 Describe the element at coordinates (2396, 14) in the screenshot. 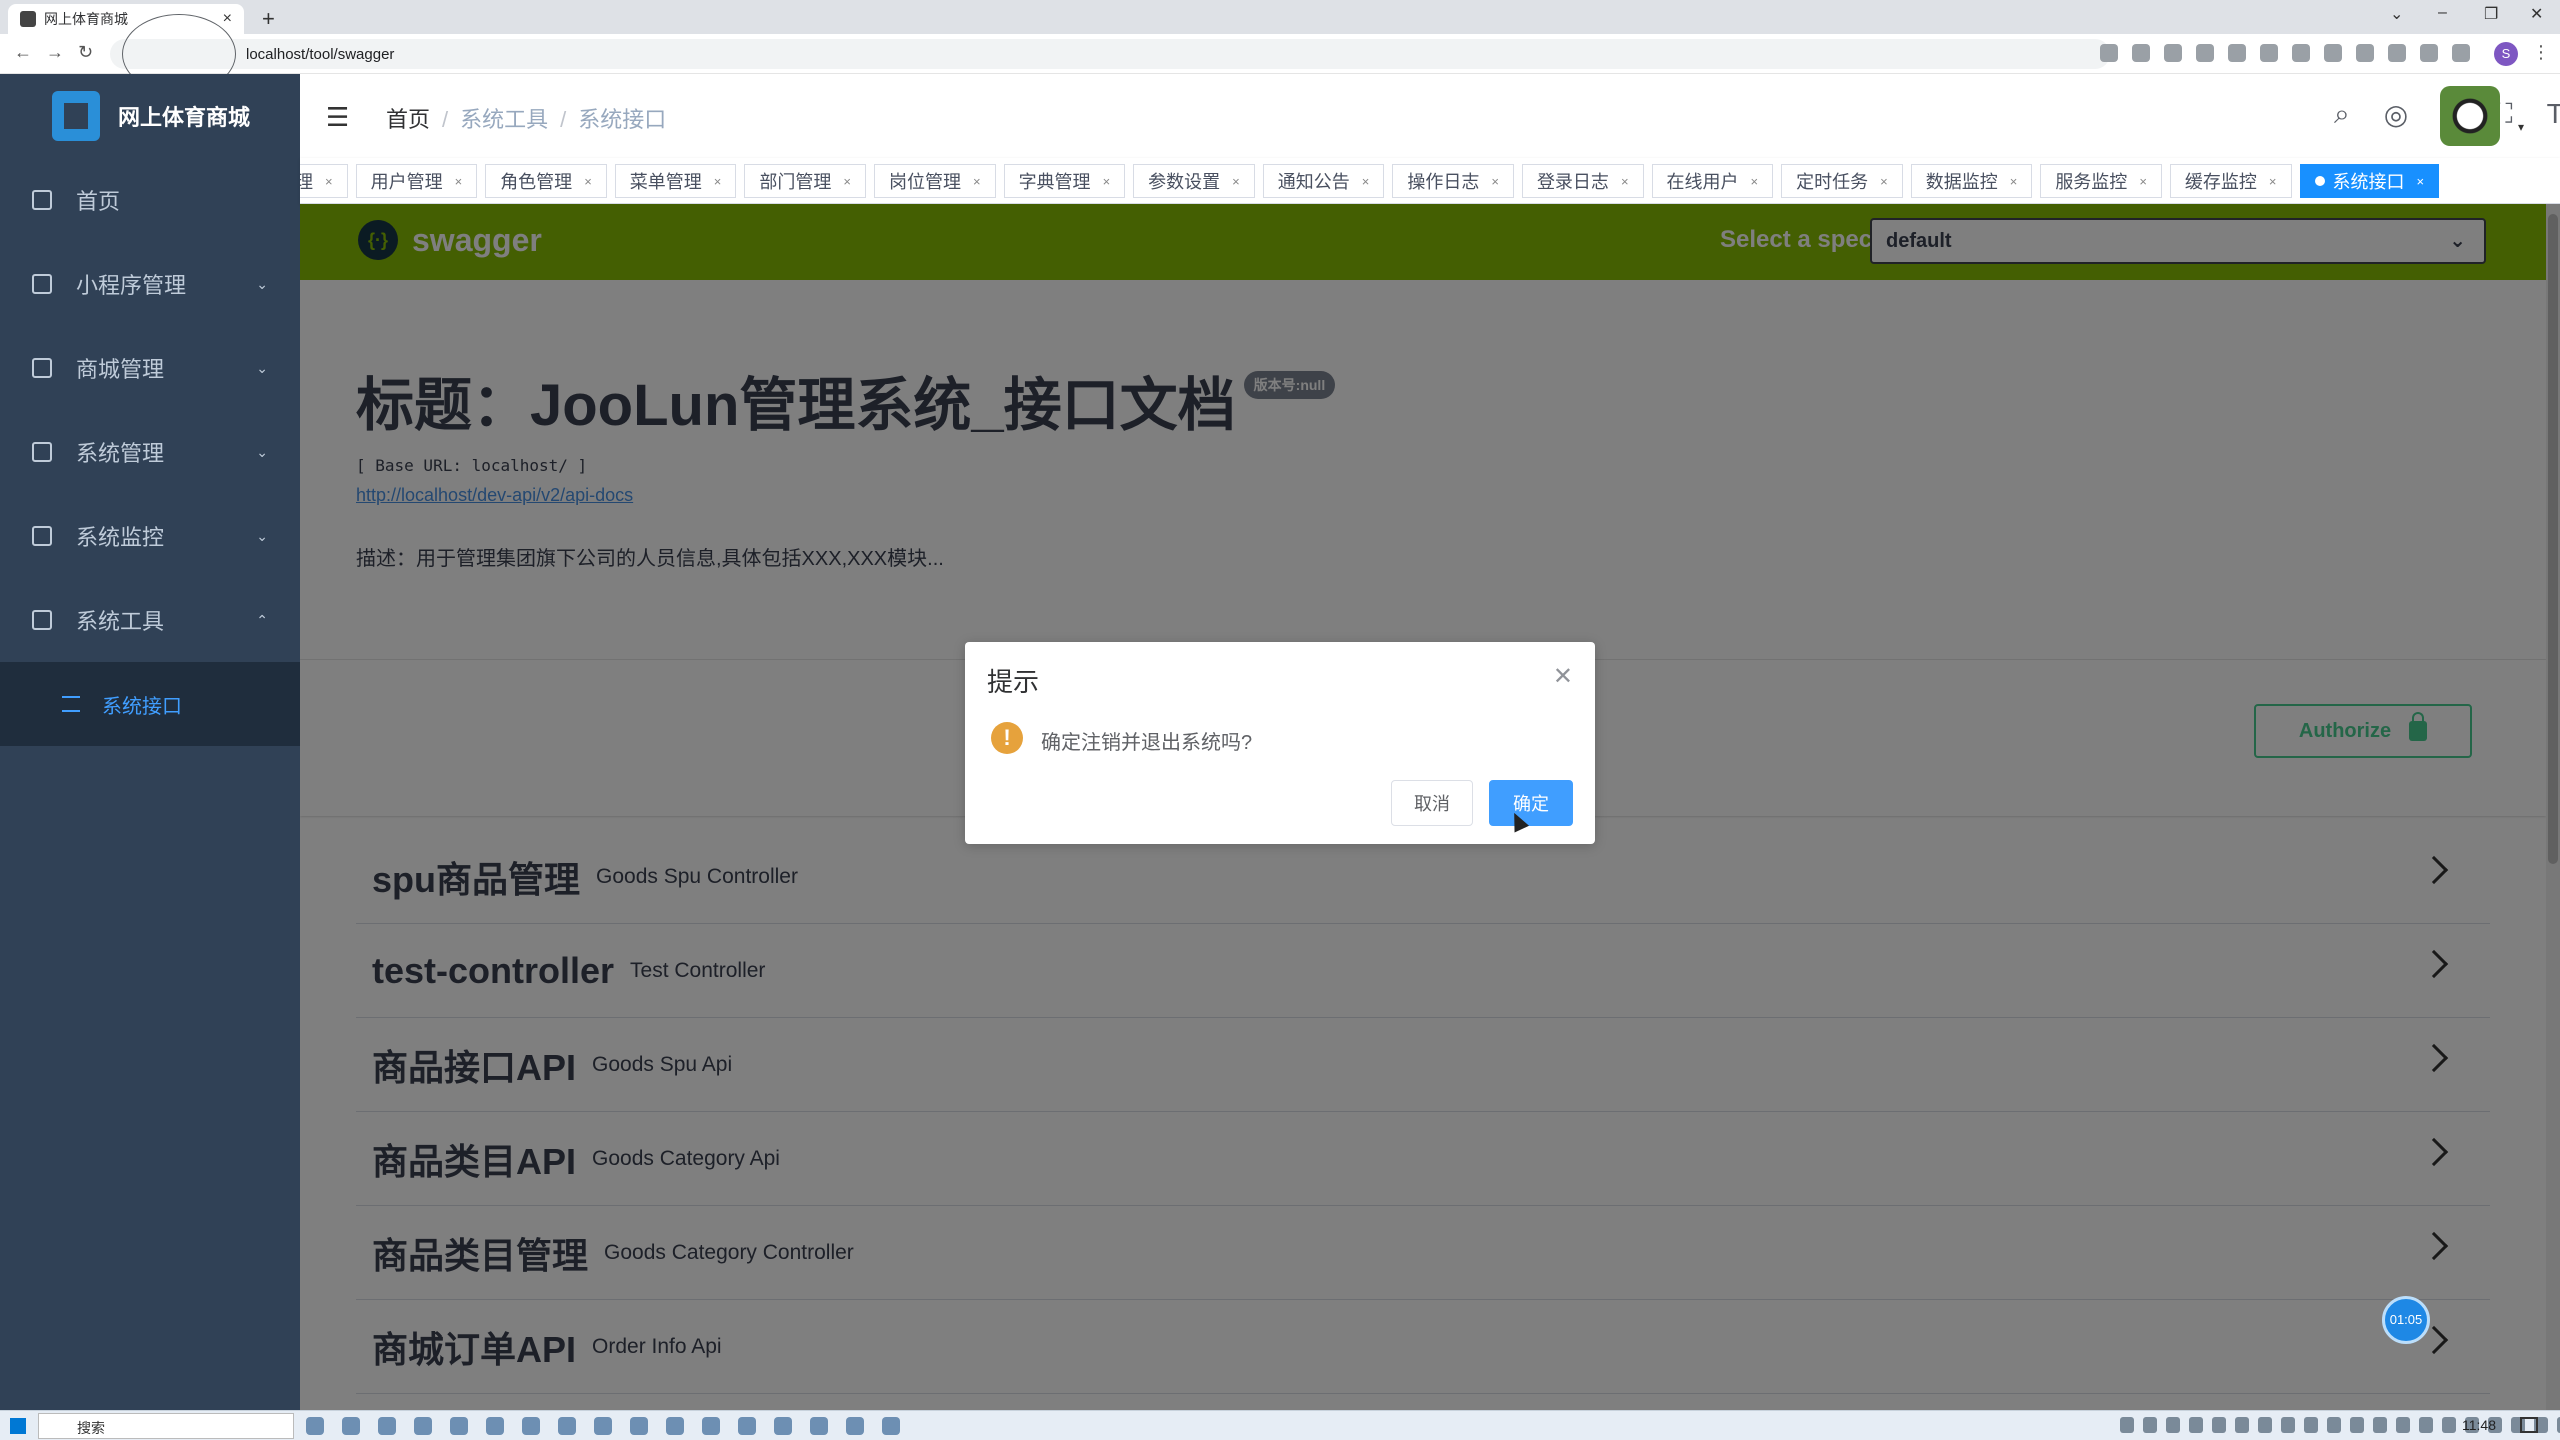

I see `tab-search-icon: ⌄` at that location.